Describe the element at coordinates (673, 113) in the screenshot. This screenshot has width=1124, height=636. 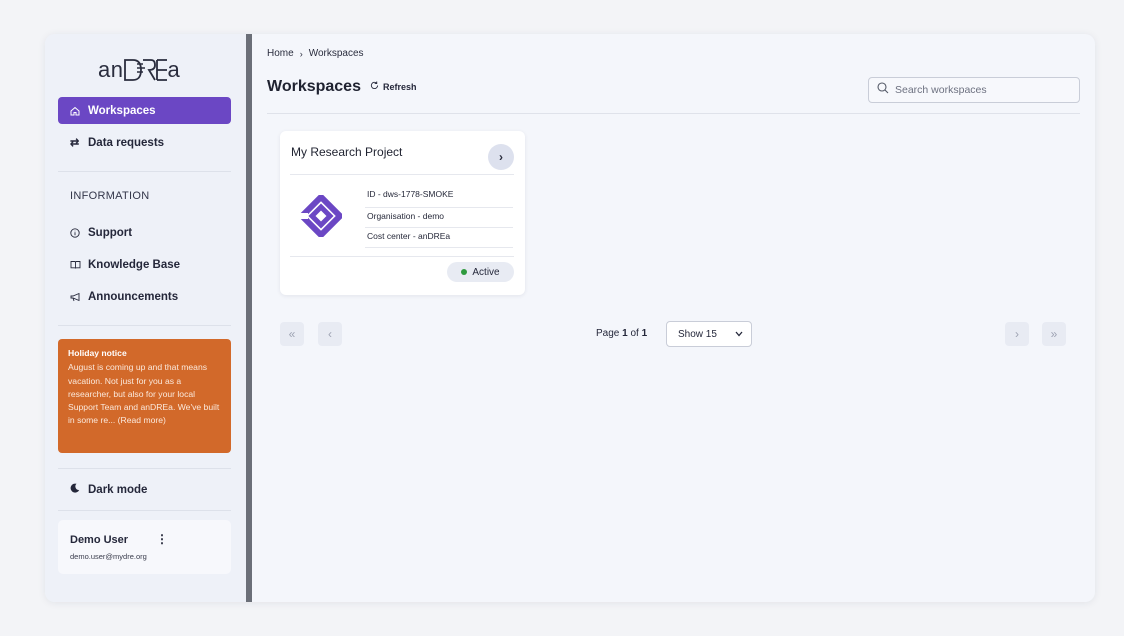
I see `header-divider` at that location.